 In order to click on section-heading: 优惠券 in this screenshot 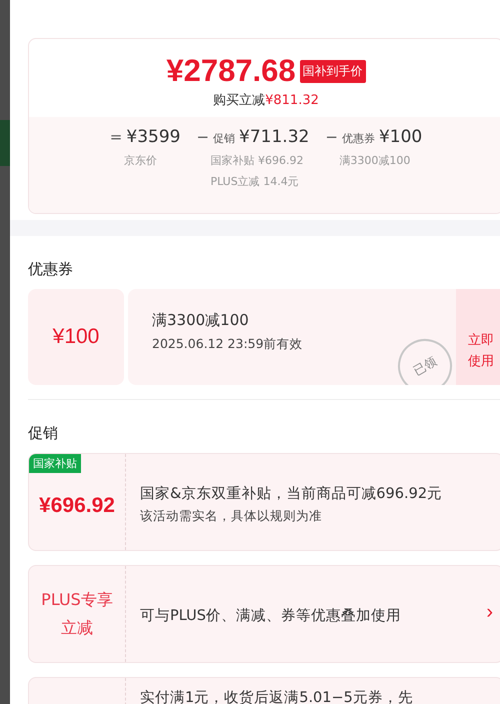, I will do `click(51, 269)`.